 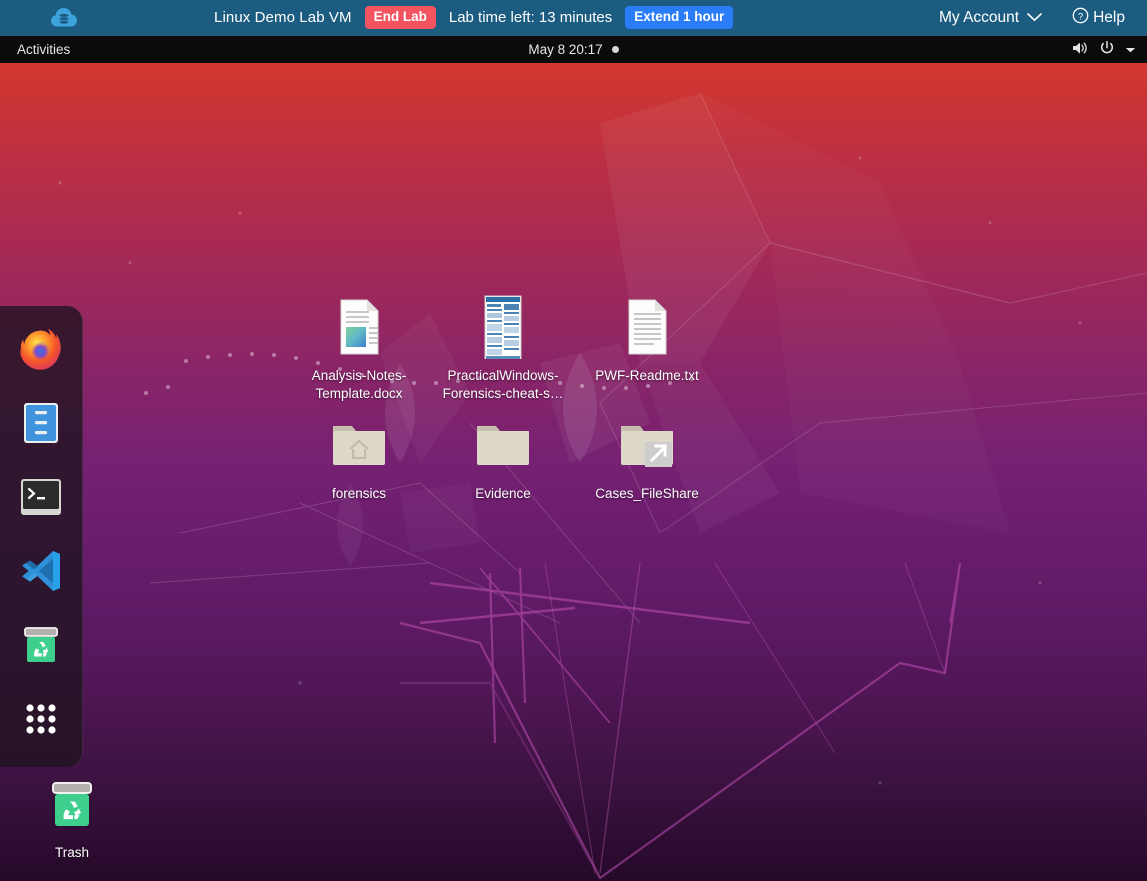 I want to click on dock-item-vscode, so click(x=41, y=571).